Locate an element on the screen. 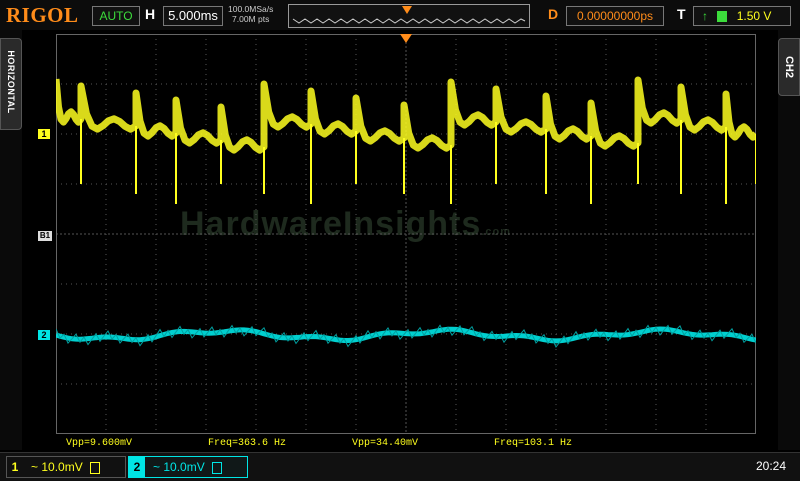 Image resolution: width=800 pixels, height=481 pixels. ch2-tab-label: CH2 is located at coordinates (789, 66).